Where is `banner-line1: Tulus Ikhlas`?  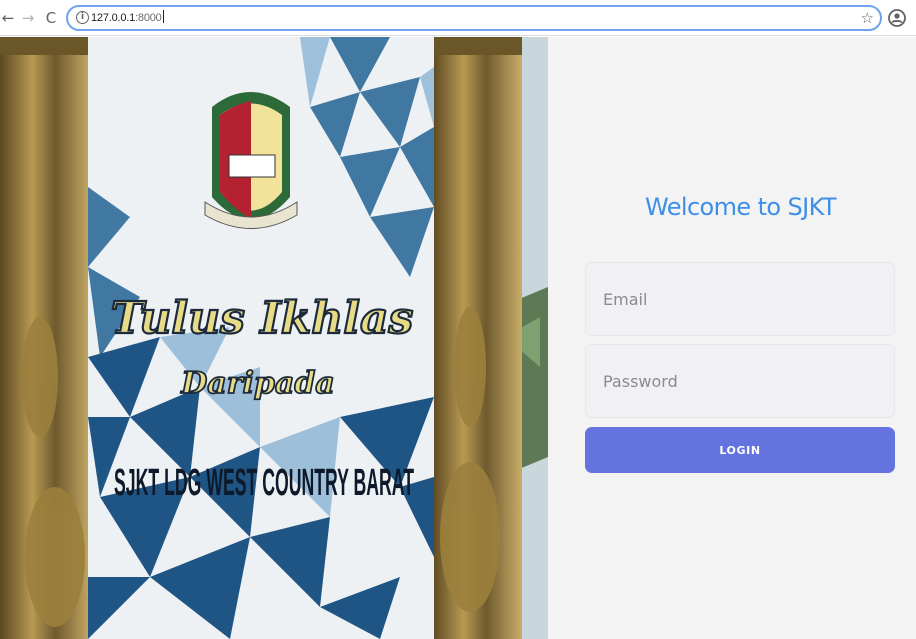
banner-line1: Tulus Ikhlas is located at coordinates (262, 318).